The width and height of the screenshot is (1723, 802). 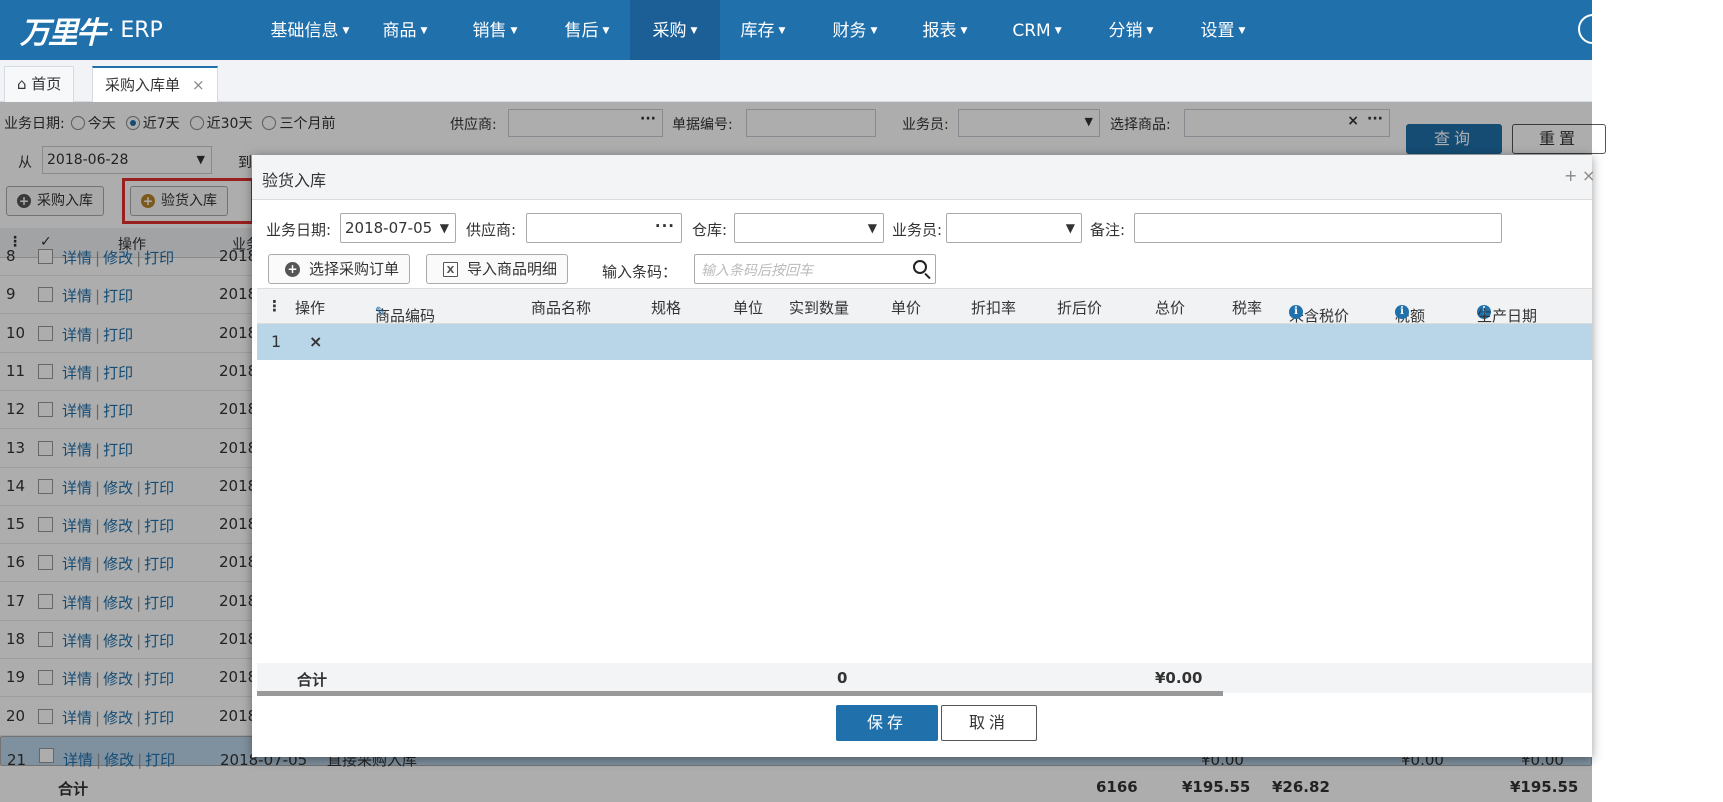 What do you see at coordinates (310, 308) in the screenshot?
I see `col-operation: 操作` at bounding box center [310, 308].